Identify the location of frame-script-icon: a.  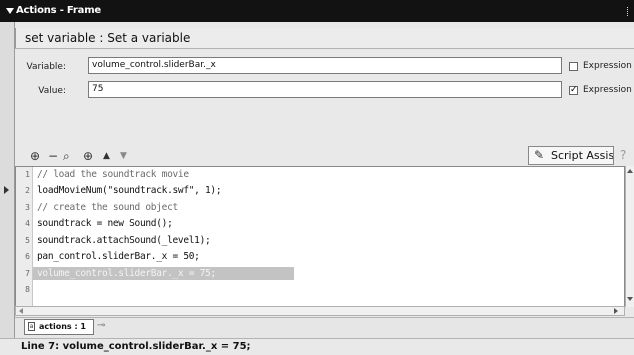
(31, 326).